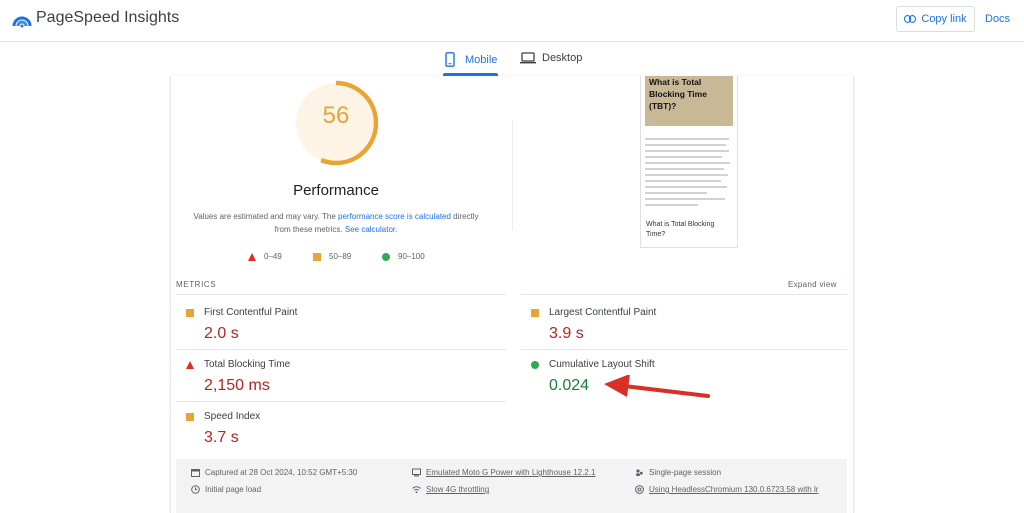  I want to click on phone-icon, so click(450, 59).